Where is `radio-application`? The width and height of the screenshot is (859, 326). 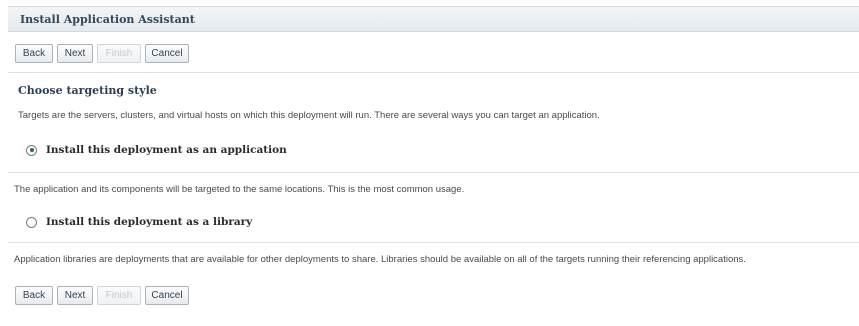 radio-application is located at coordinates (31, 150).